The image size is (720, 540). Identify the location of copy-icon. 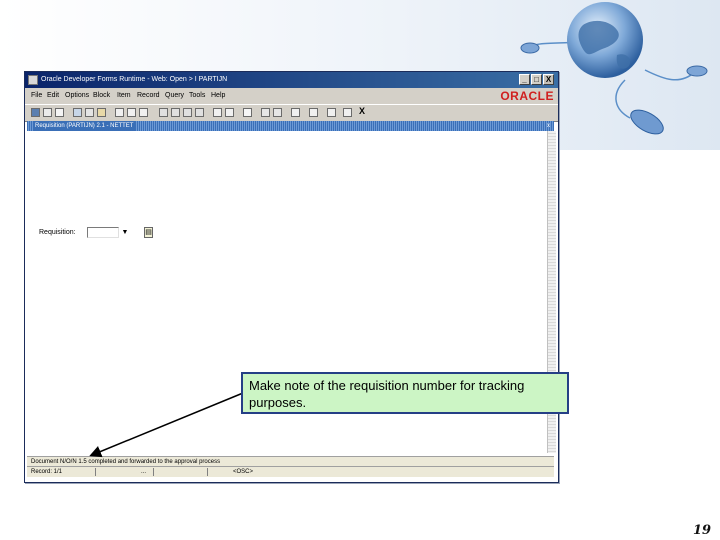
(89, 112).